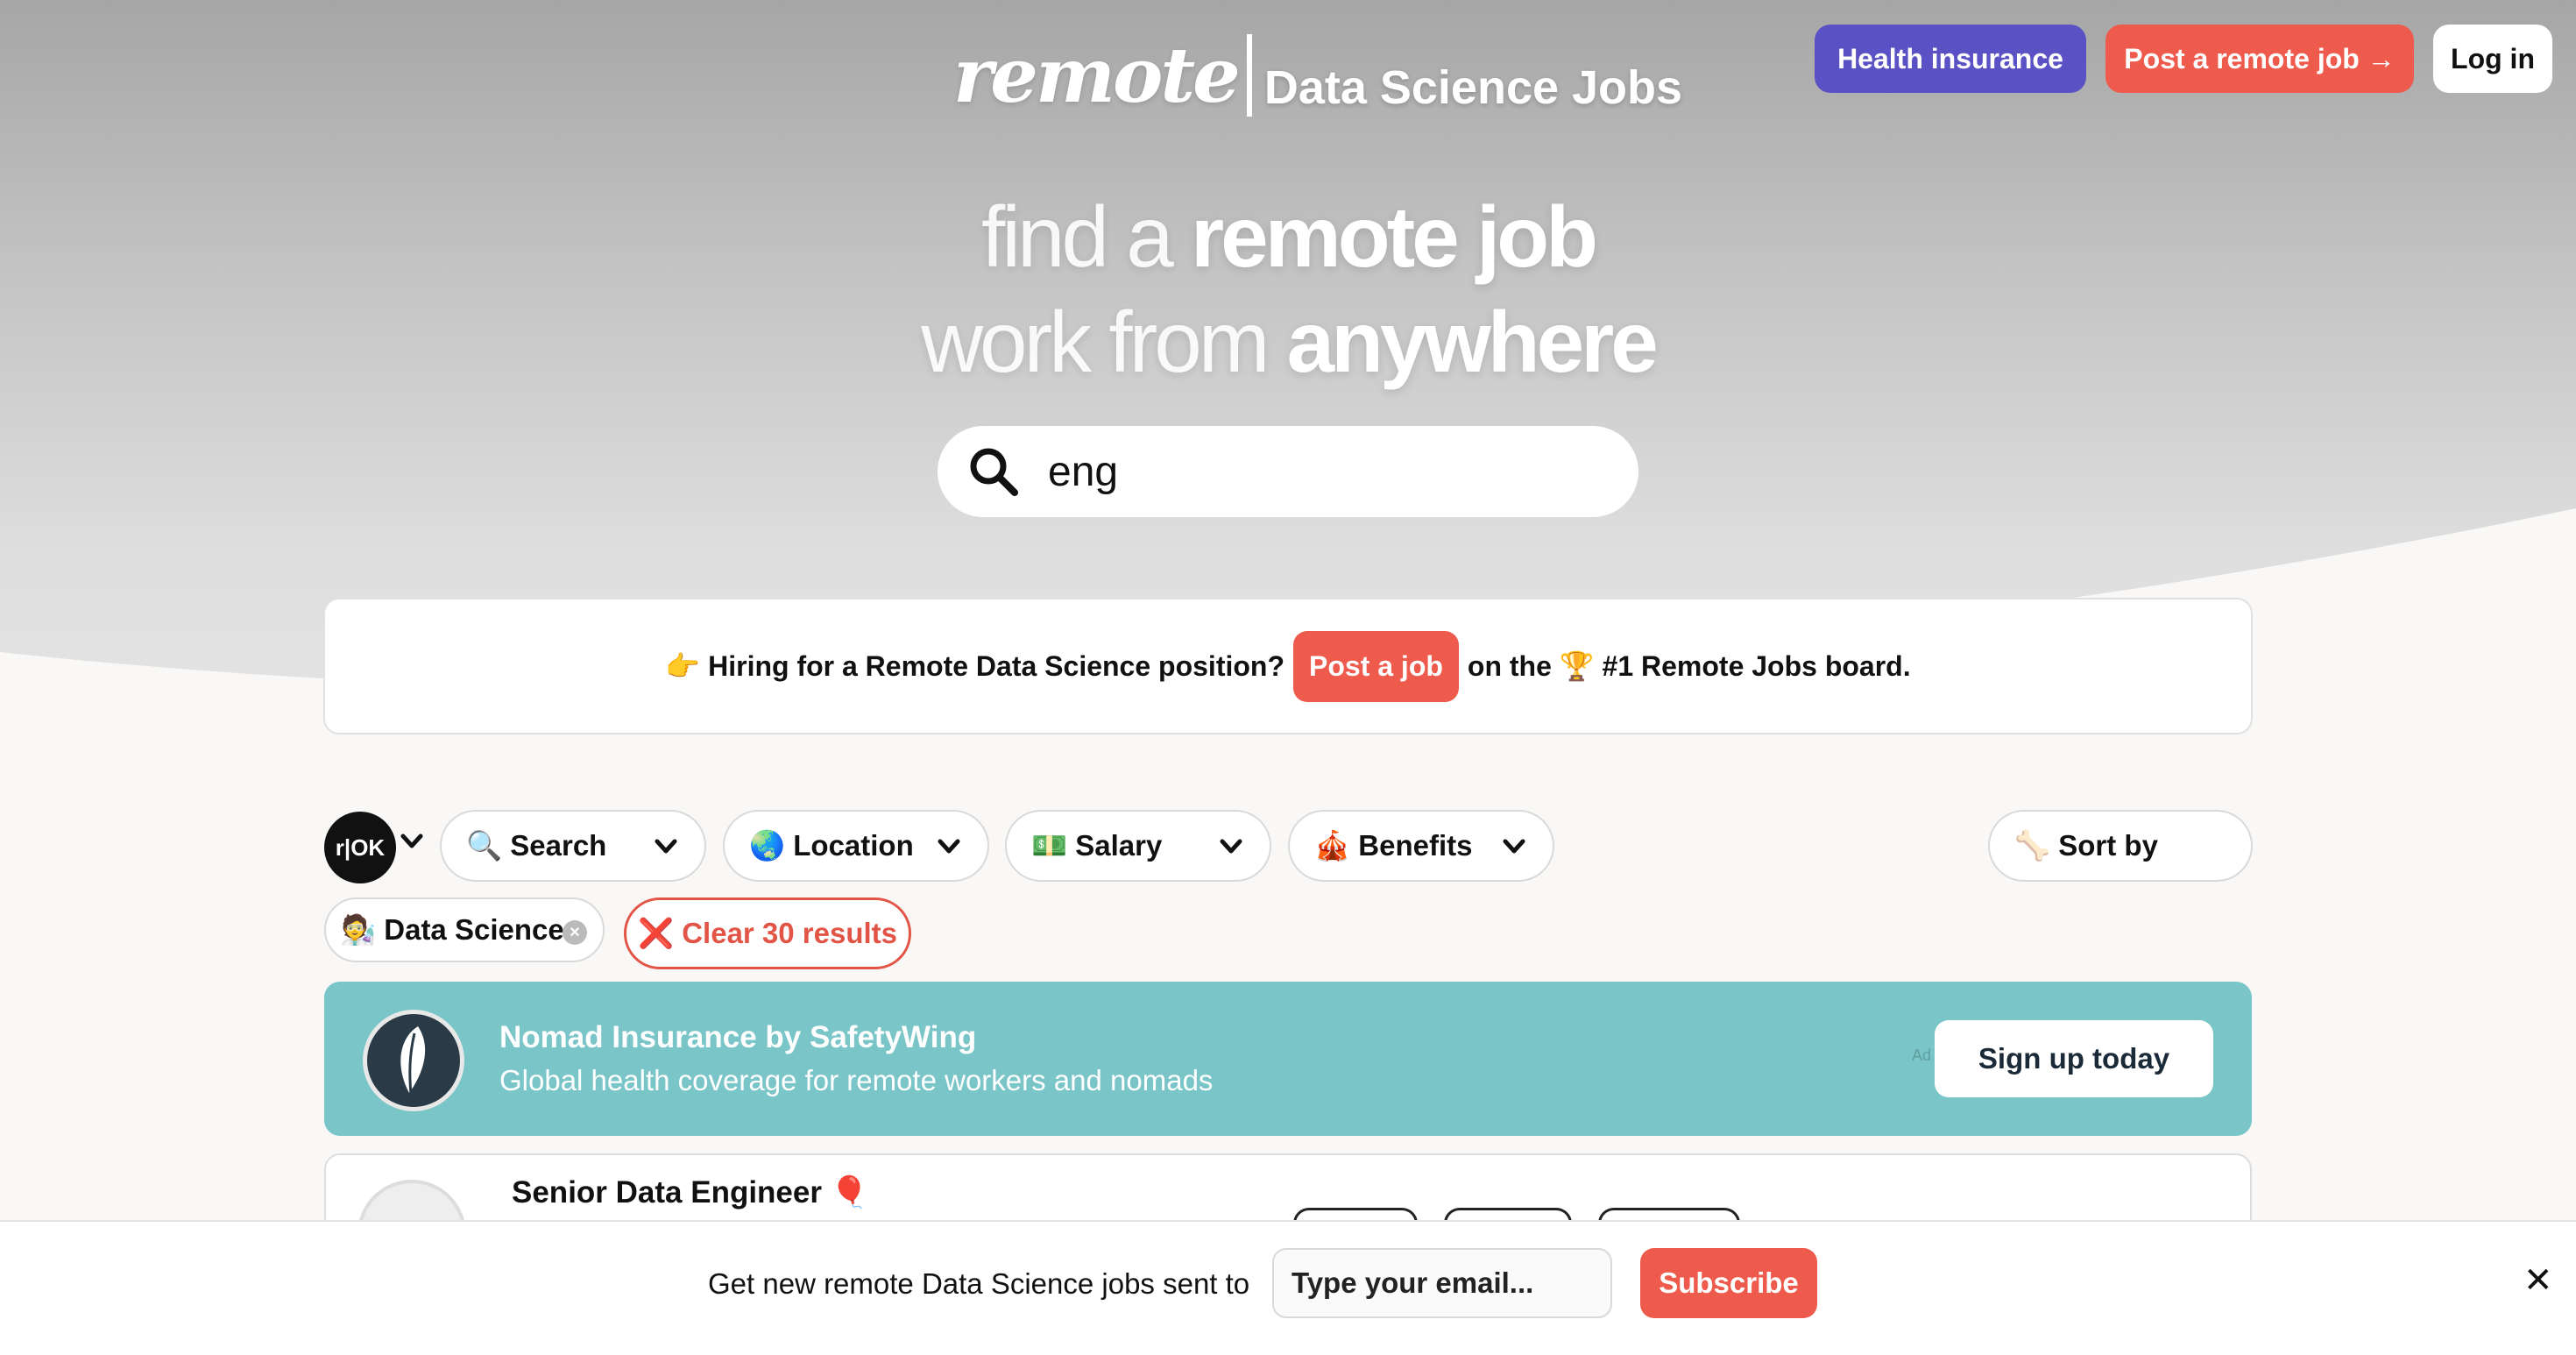 This screenshot has height=1355, width=2576. Describe the element at coordinates (979, 1283) in the screenshot. I see `subscribe-text: Get new remote Data Science jobs sent to` at that location.